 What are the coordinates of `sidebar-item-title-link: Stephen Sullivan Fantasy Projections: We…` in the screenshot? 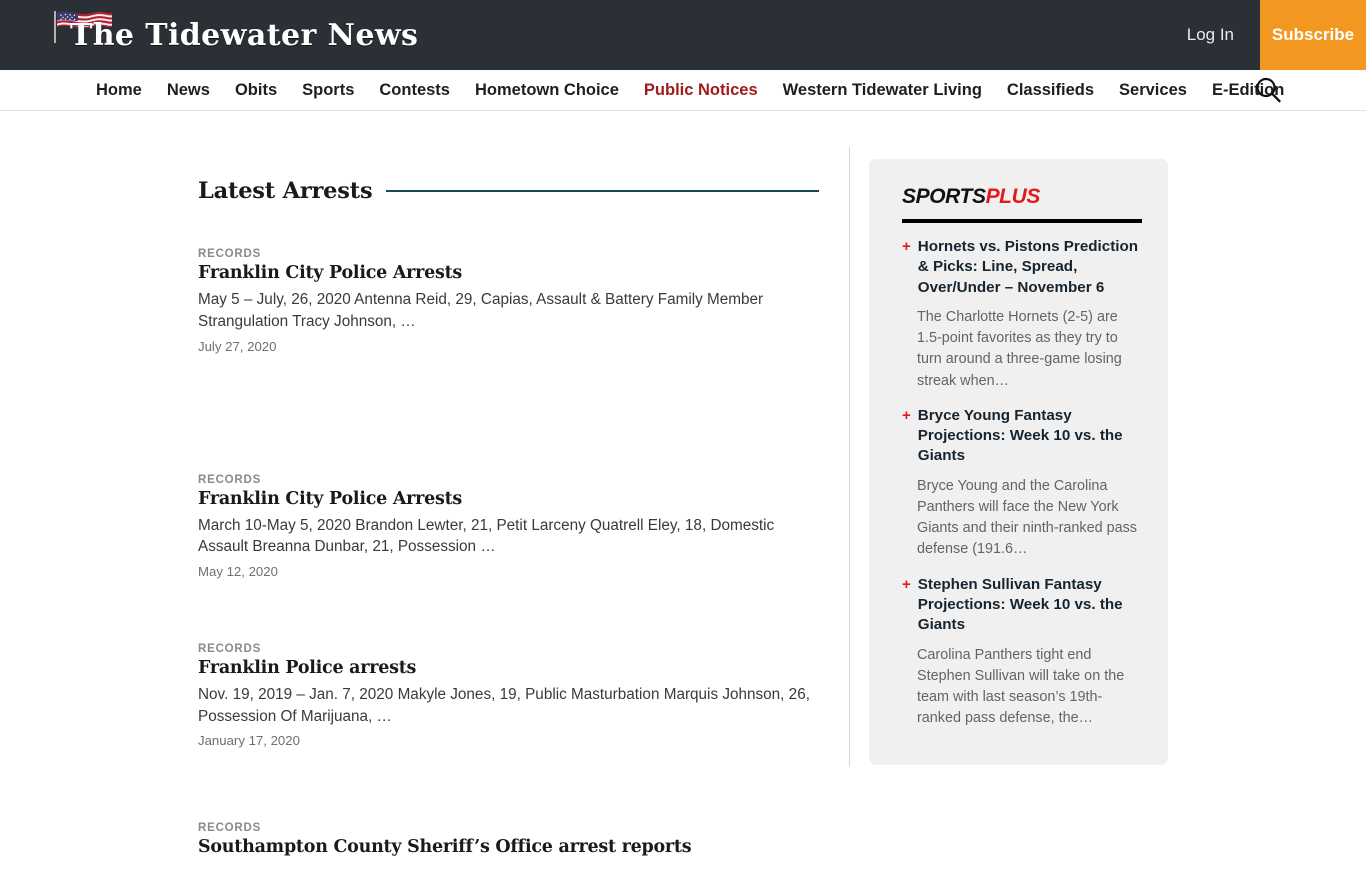 It's located at (1030, 605).